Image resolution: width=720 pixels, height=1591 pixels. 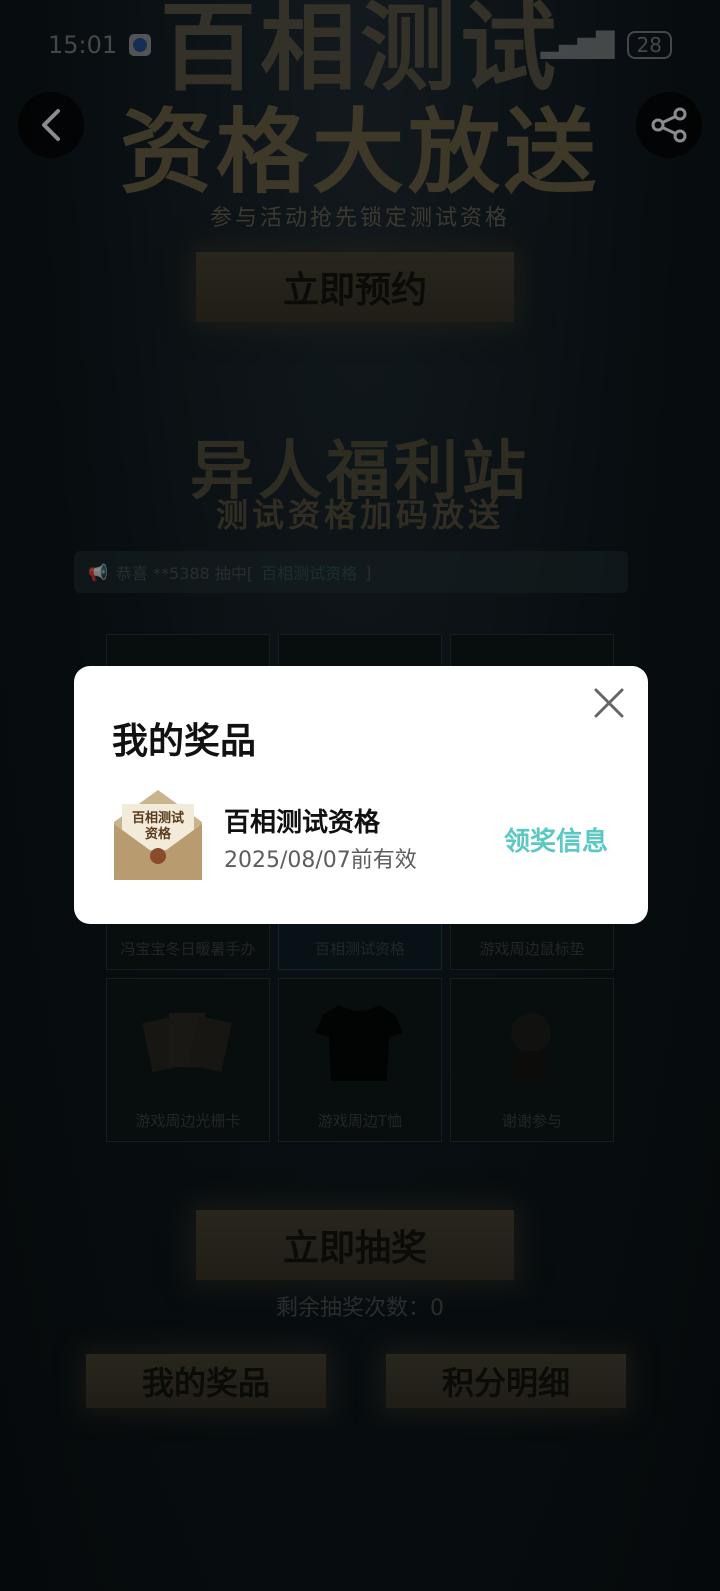 What do you see at coordinates (556, 839) in the screenshot?
I see `claim-info-link: 领奖信息` at bounding box center [556, 839].